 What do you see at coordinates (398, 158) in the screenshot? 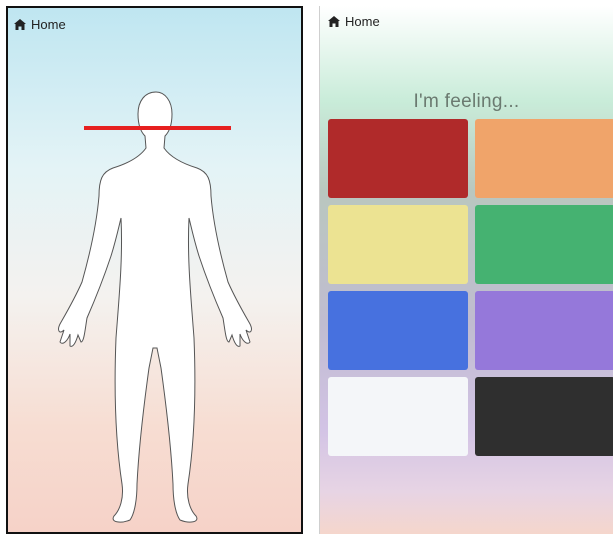
I see `feeling-tile-red` at bounding box center [398, 158].